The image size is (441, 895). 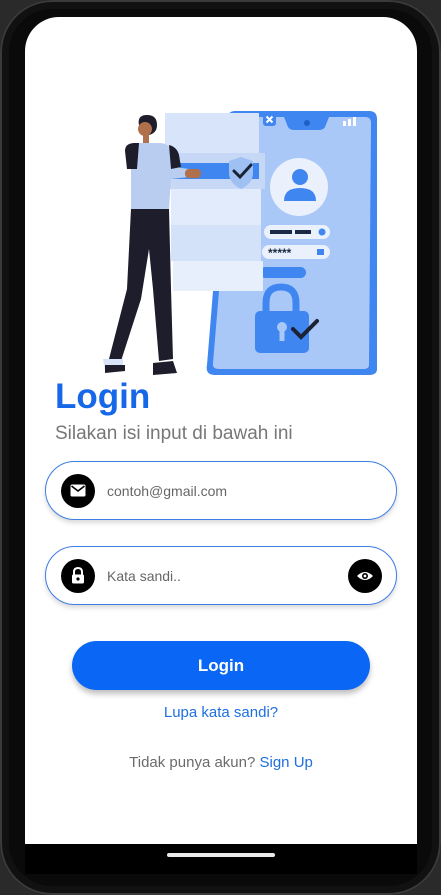 I want to click on forgot-password-link: Lupa kata sandi?, so click(x=221, y=712).